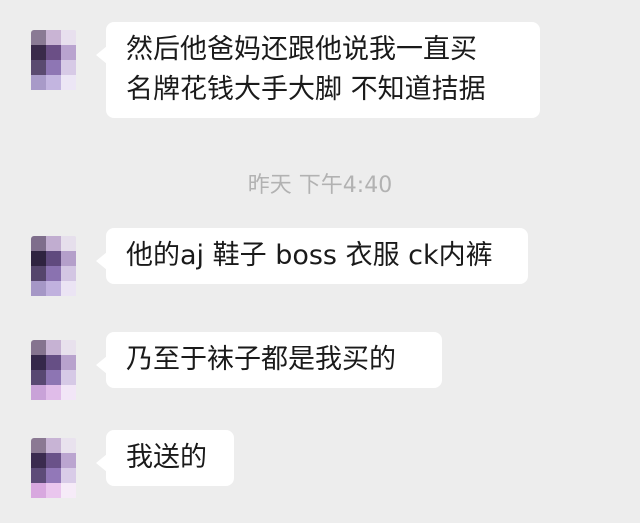 This screenshot has width=640, height=523. I want to click on message-text-line: 他的aj 鞋子 boss 衣服 ck内裤, so click(309, 255).